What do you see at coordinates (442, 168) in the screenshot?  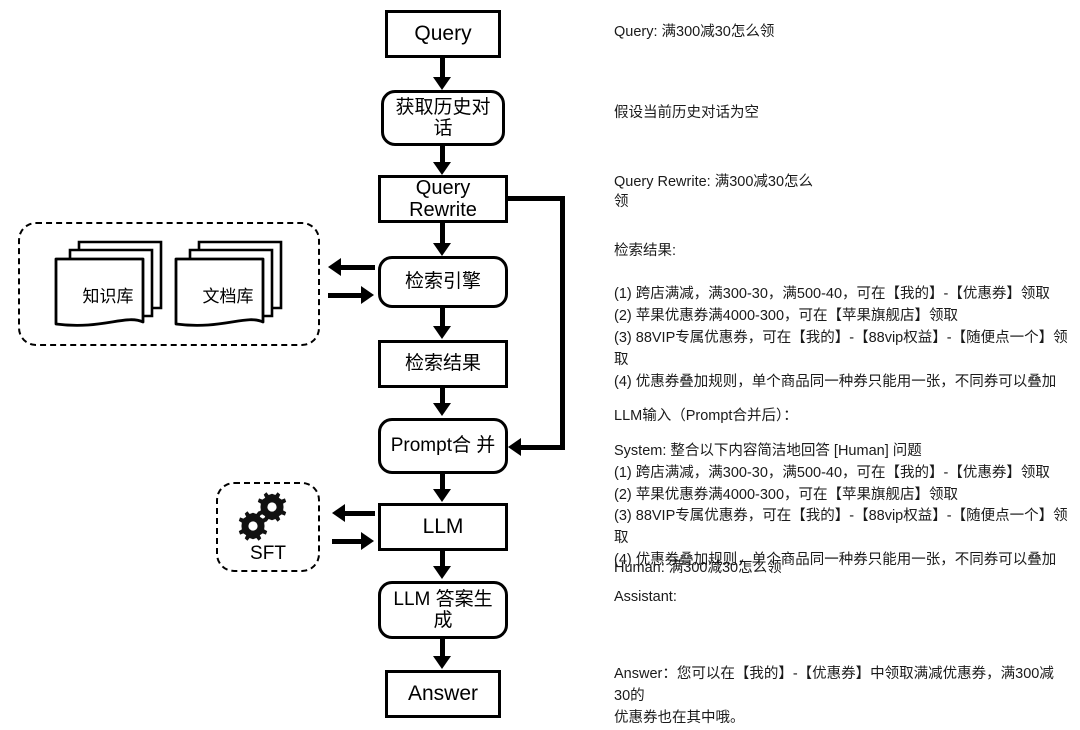 I see `arrow-history-to-rewrite` at bounding box center [442, 168].